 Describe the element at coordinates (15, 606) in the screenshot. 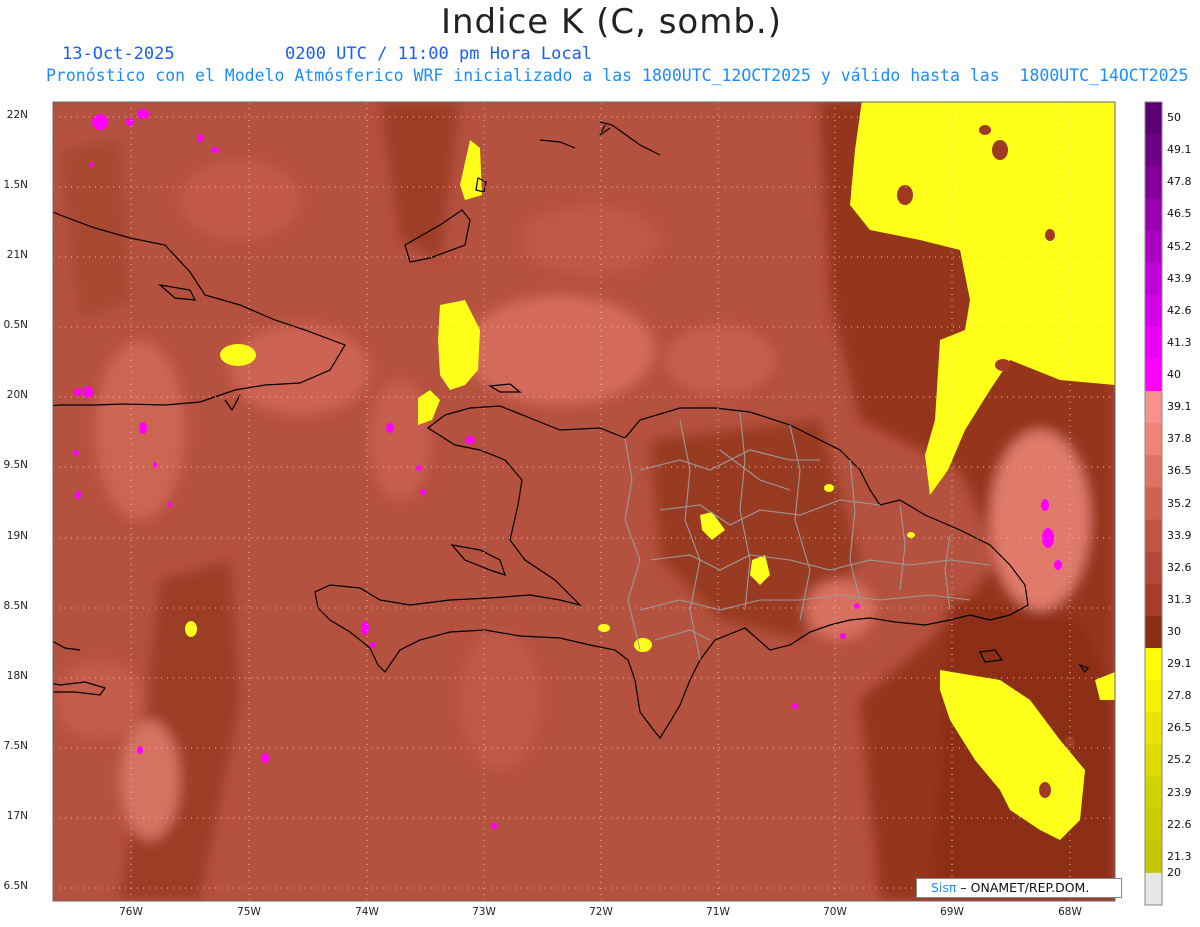

I see `lat-label: 8.5N` at that location.